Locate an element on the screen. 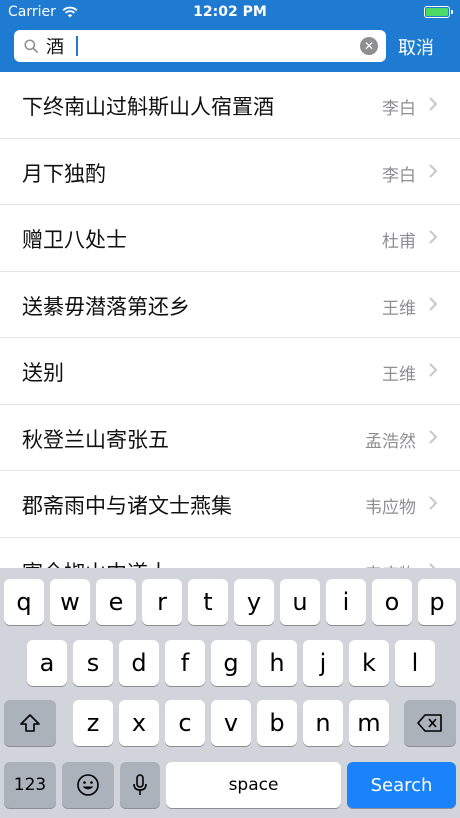 This screenshot has width=460, height=818. delete-key is located at coordinates (430, 723).